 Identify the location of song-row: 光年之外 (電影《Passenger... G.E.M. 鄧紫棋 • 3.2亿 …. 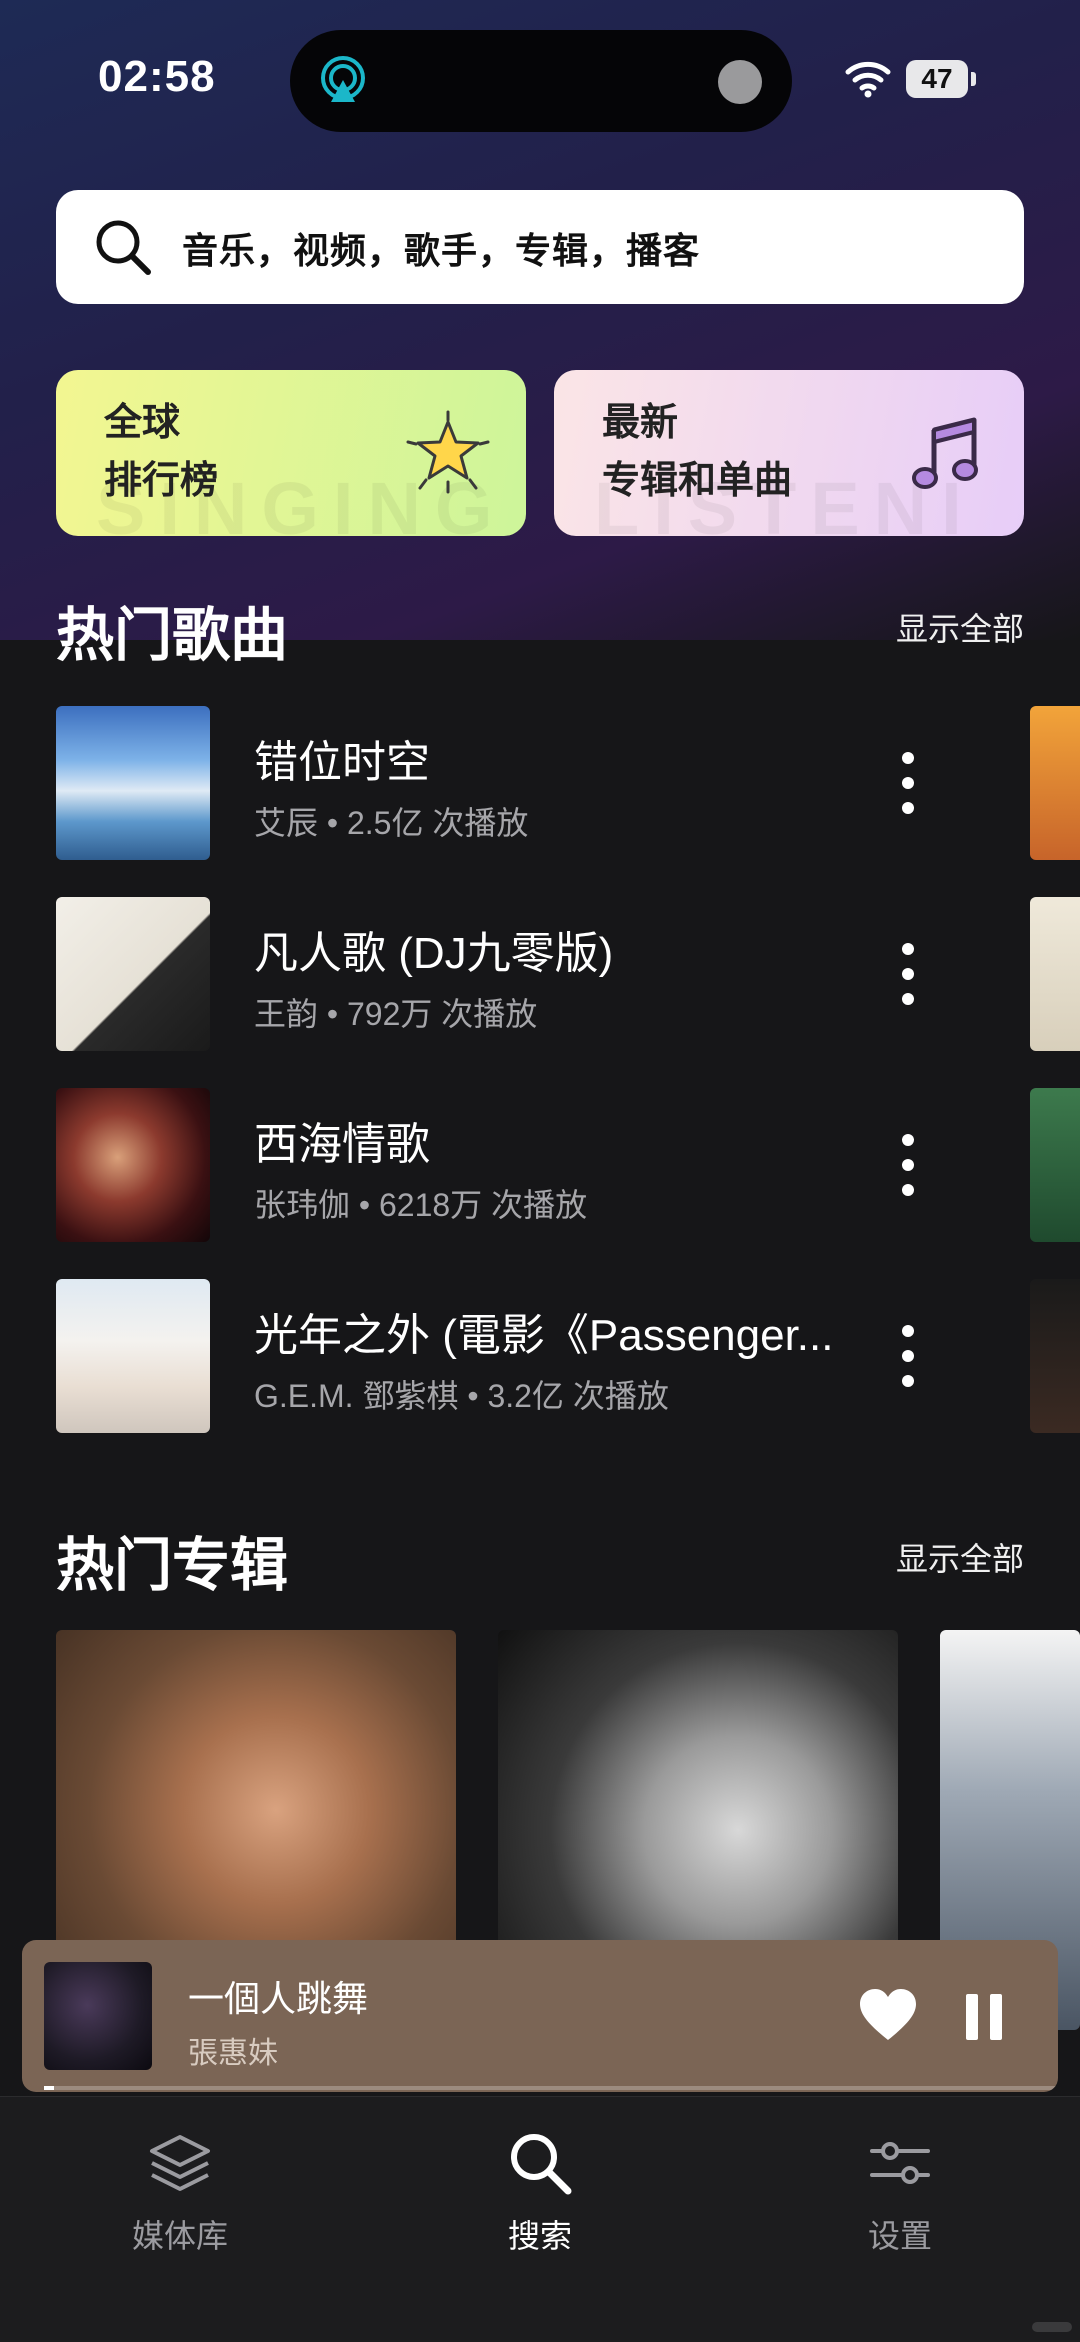
(536, 1356).